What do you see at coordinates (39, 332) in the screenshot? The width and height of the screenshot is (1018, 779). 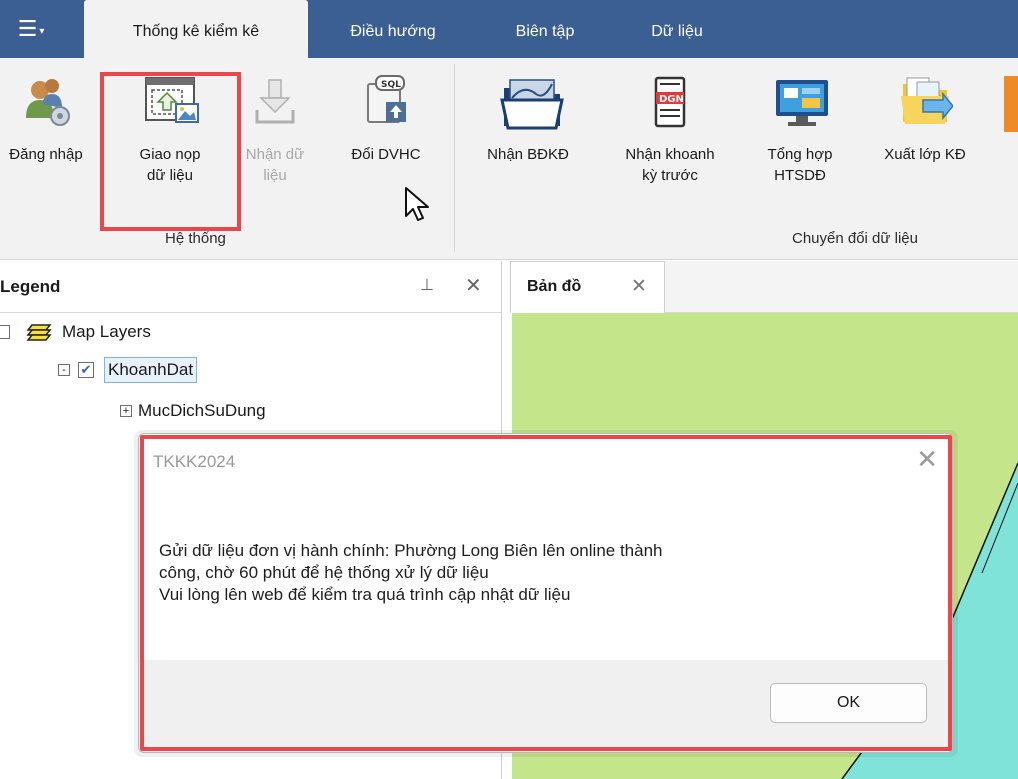 I see `layers-icon` at bounding box center [39, 332].